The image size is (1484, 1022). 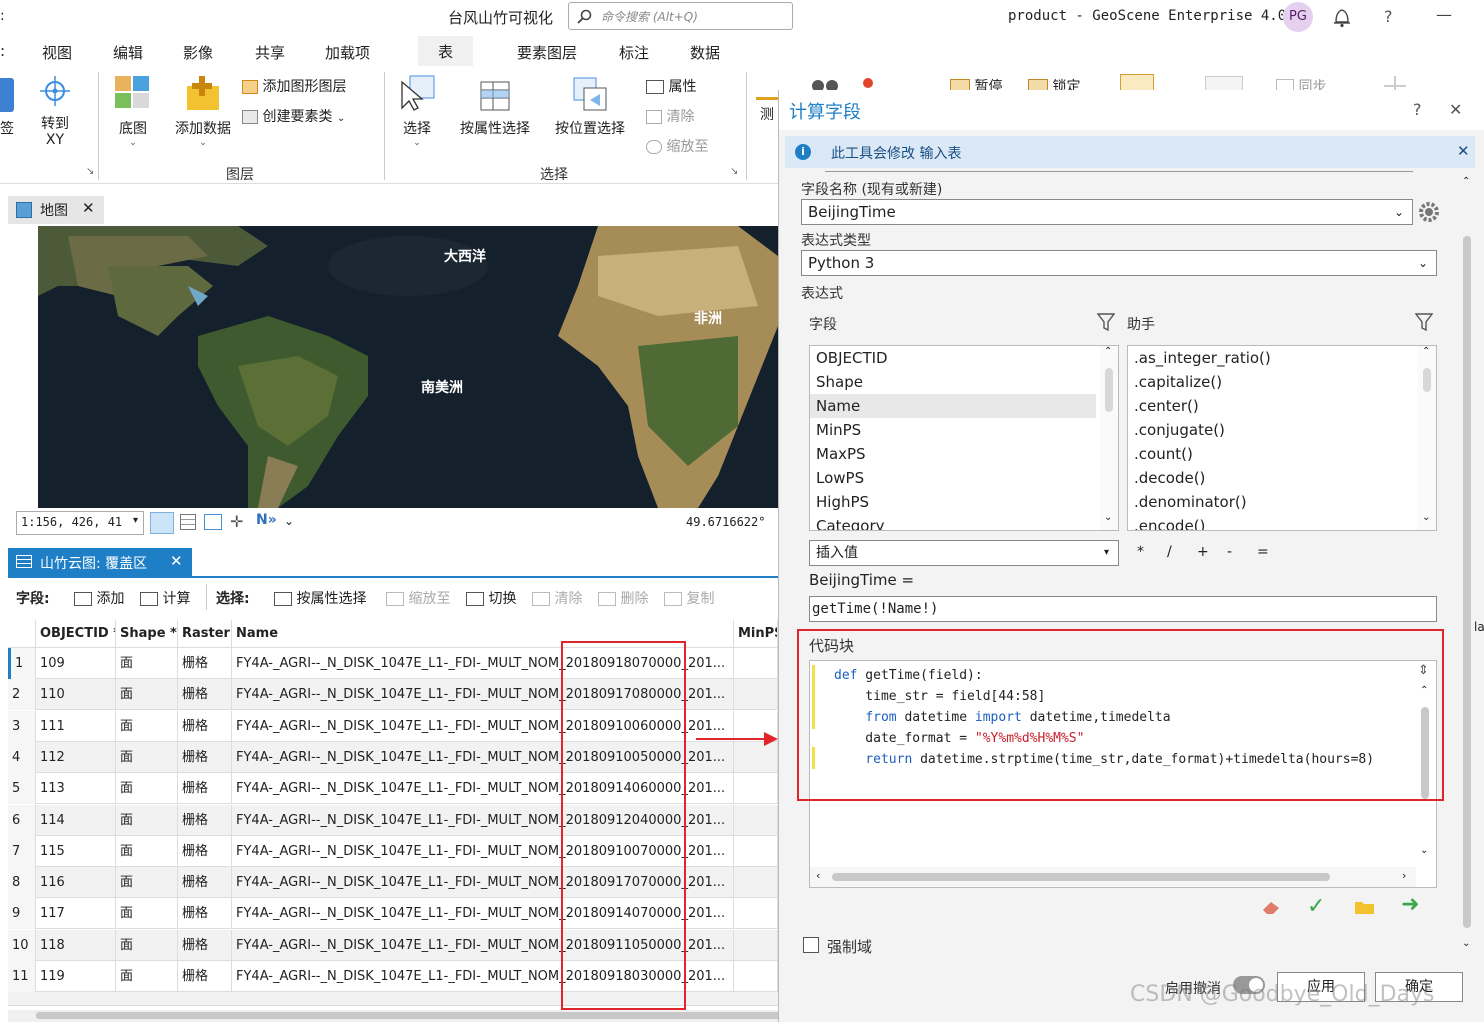 What do you see at coordinates (205, 634) in the screenshot?
I see `col-raster: Raster` at bounding box center [205, 634].